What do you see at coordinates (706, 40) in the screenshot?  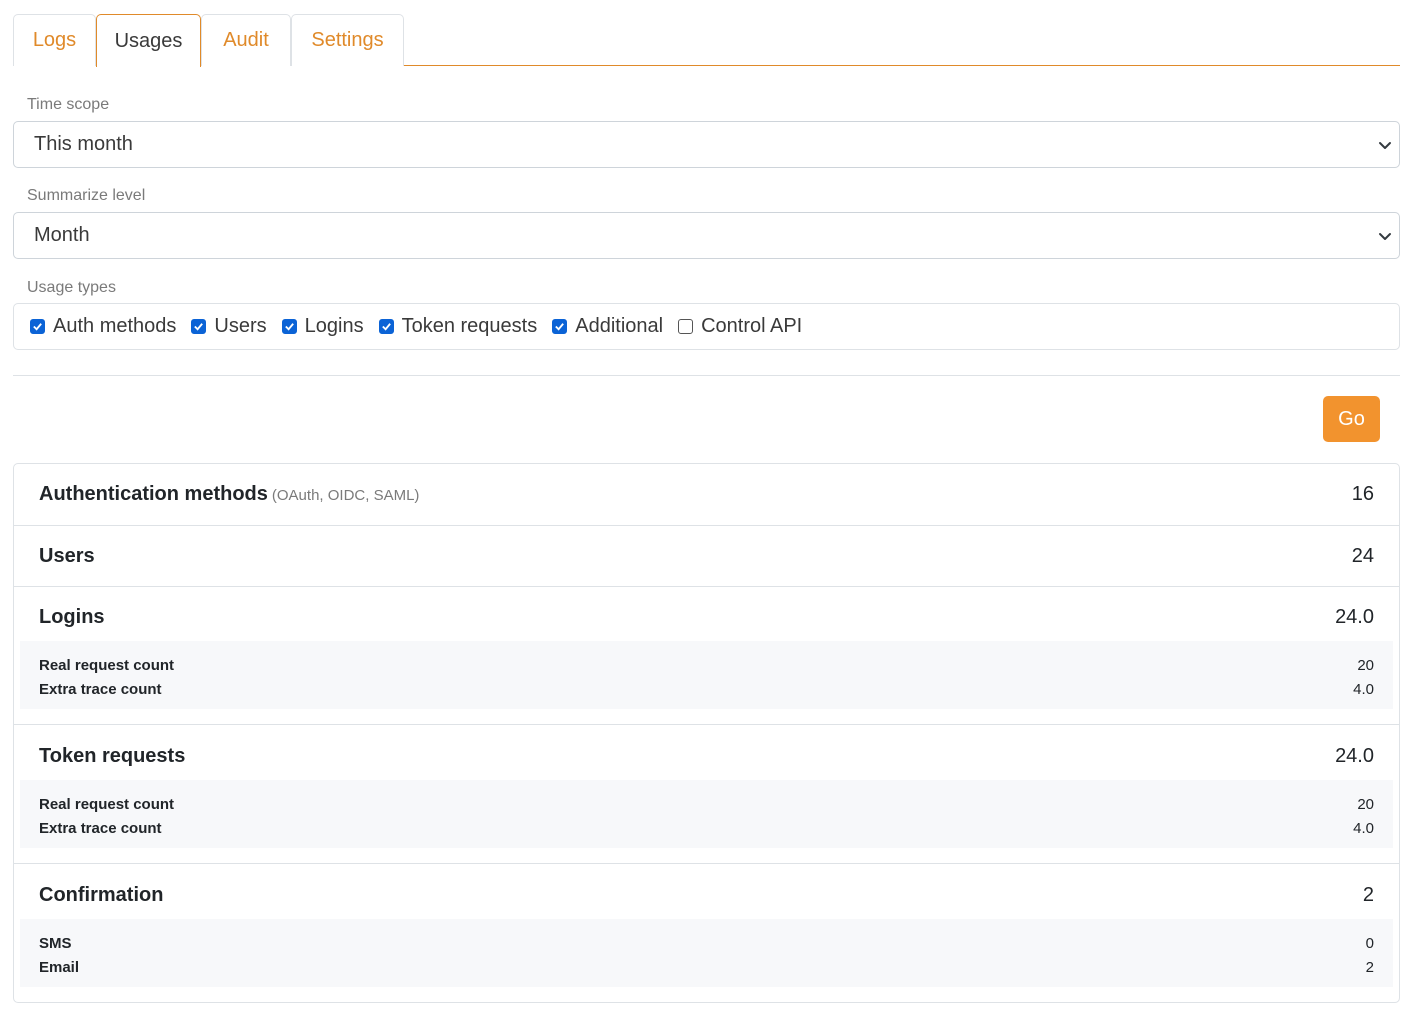 I see `tab-bar: Logs Usages Audit Settings` at bounding box center [706, 40].